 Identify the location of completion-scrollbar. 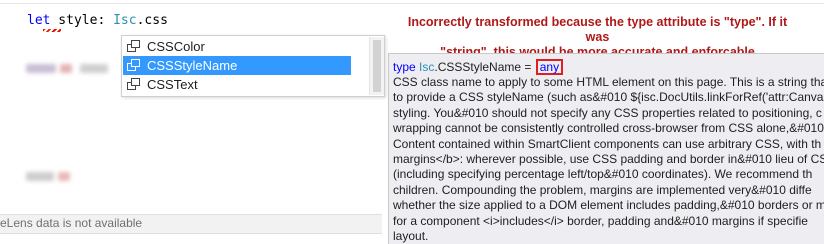
(376, 66).